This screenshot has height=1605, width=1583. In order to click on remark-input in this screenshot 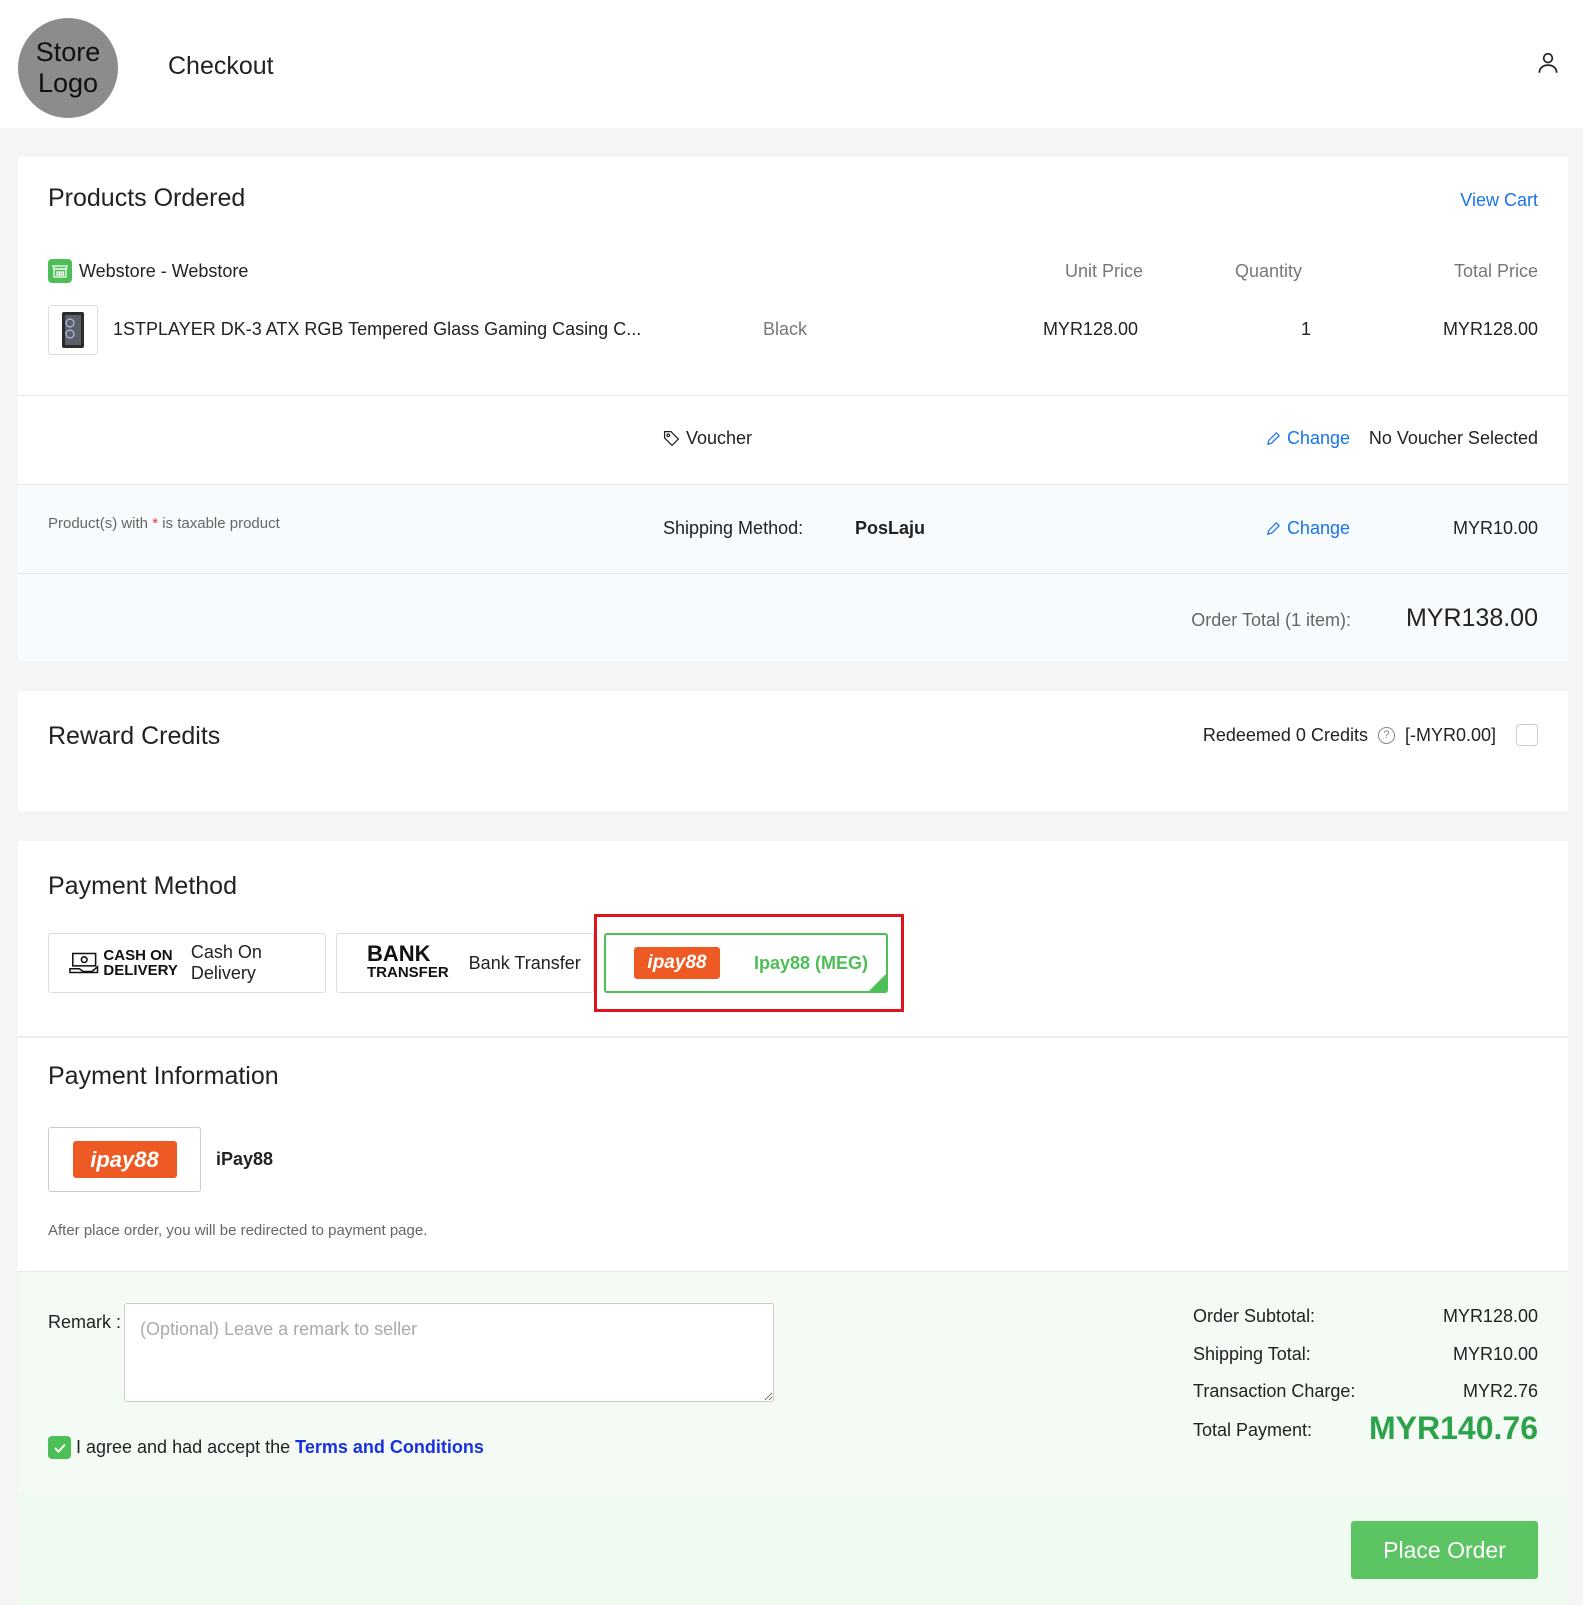, I will do `click(449, 1352)`.